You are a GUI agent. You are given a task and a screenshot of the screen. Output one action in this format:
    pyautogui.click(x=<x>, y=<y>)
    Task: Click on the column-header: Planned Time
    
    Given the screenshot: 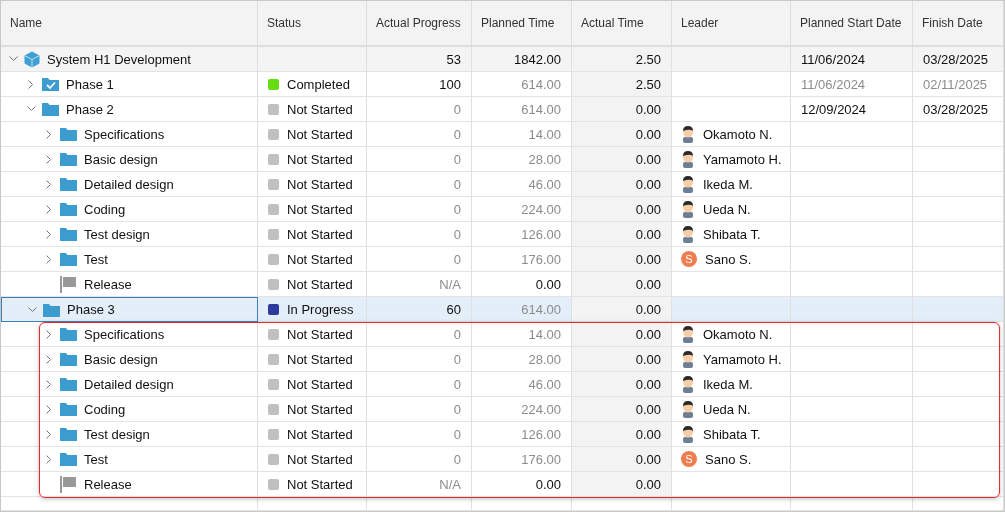 What is the action you would take?
    pyautogui.click(x=522, y=23)
    